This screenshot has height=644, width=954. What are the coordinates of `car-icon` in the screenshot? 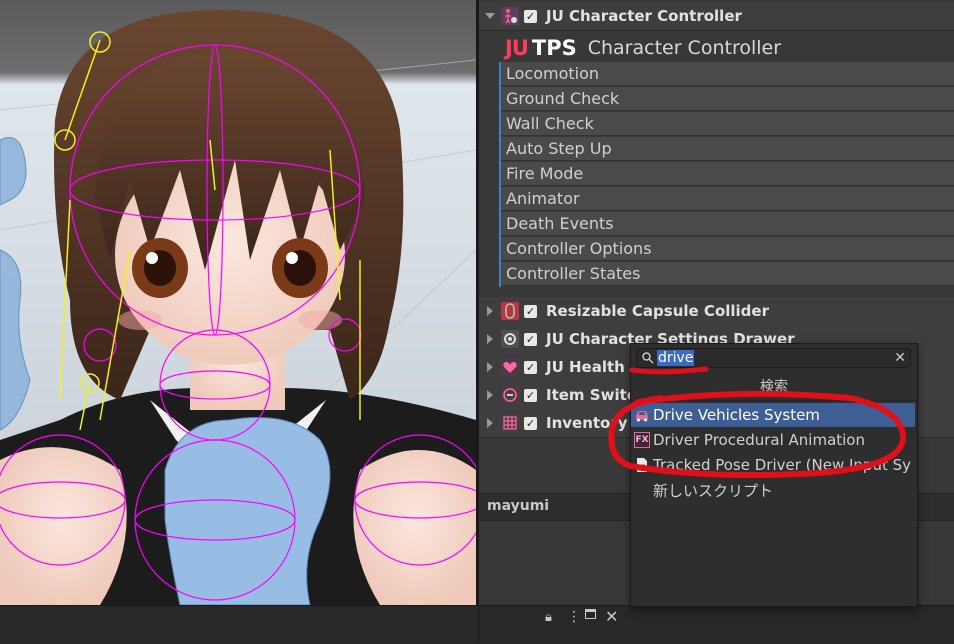 It's located at (642, 415).